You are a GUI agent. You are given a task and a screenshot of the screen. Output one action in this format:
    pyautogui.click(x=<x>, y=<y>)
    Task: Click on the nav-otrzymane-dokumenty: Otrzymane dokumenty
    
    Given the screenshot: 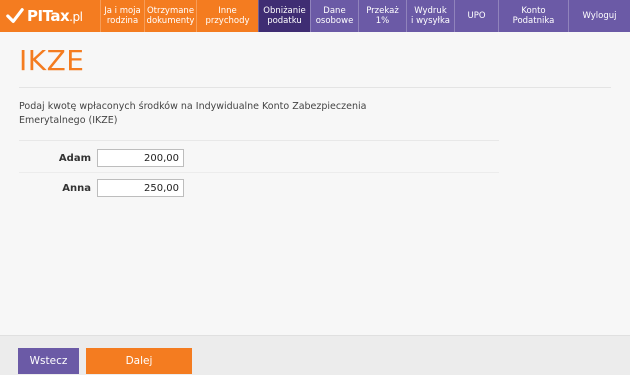 What is the action you would take?
    pyautogui.click(x=170, y=16)
    